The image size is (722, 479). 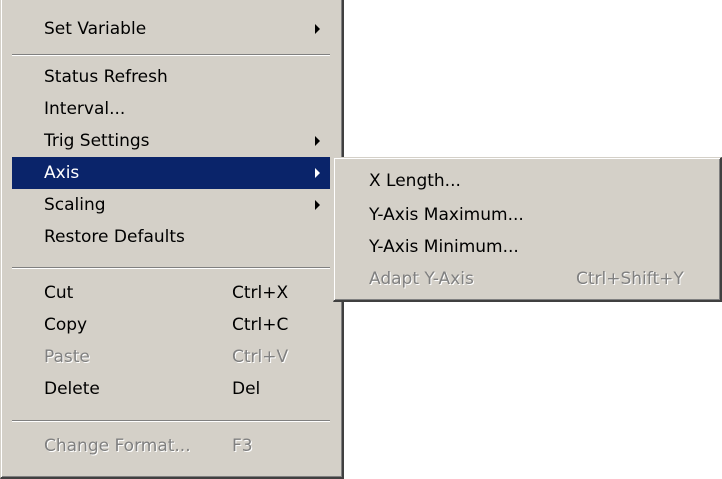 I want to click on menu-item-shortcut: Ctrl+Shift+Y, so click(x=630, y=279).